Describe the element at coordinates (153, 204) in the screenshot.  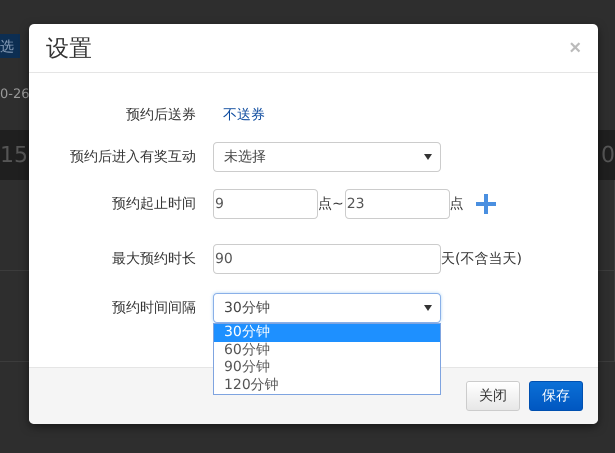
I see `field-label: 预约起止时间` at that location.